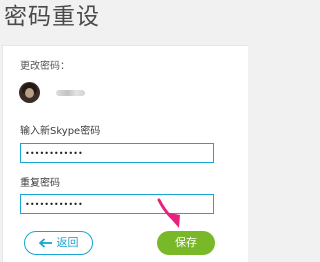  I want to click on back-button-label: 返回, so click(67, 242).